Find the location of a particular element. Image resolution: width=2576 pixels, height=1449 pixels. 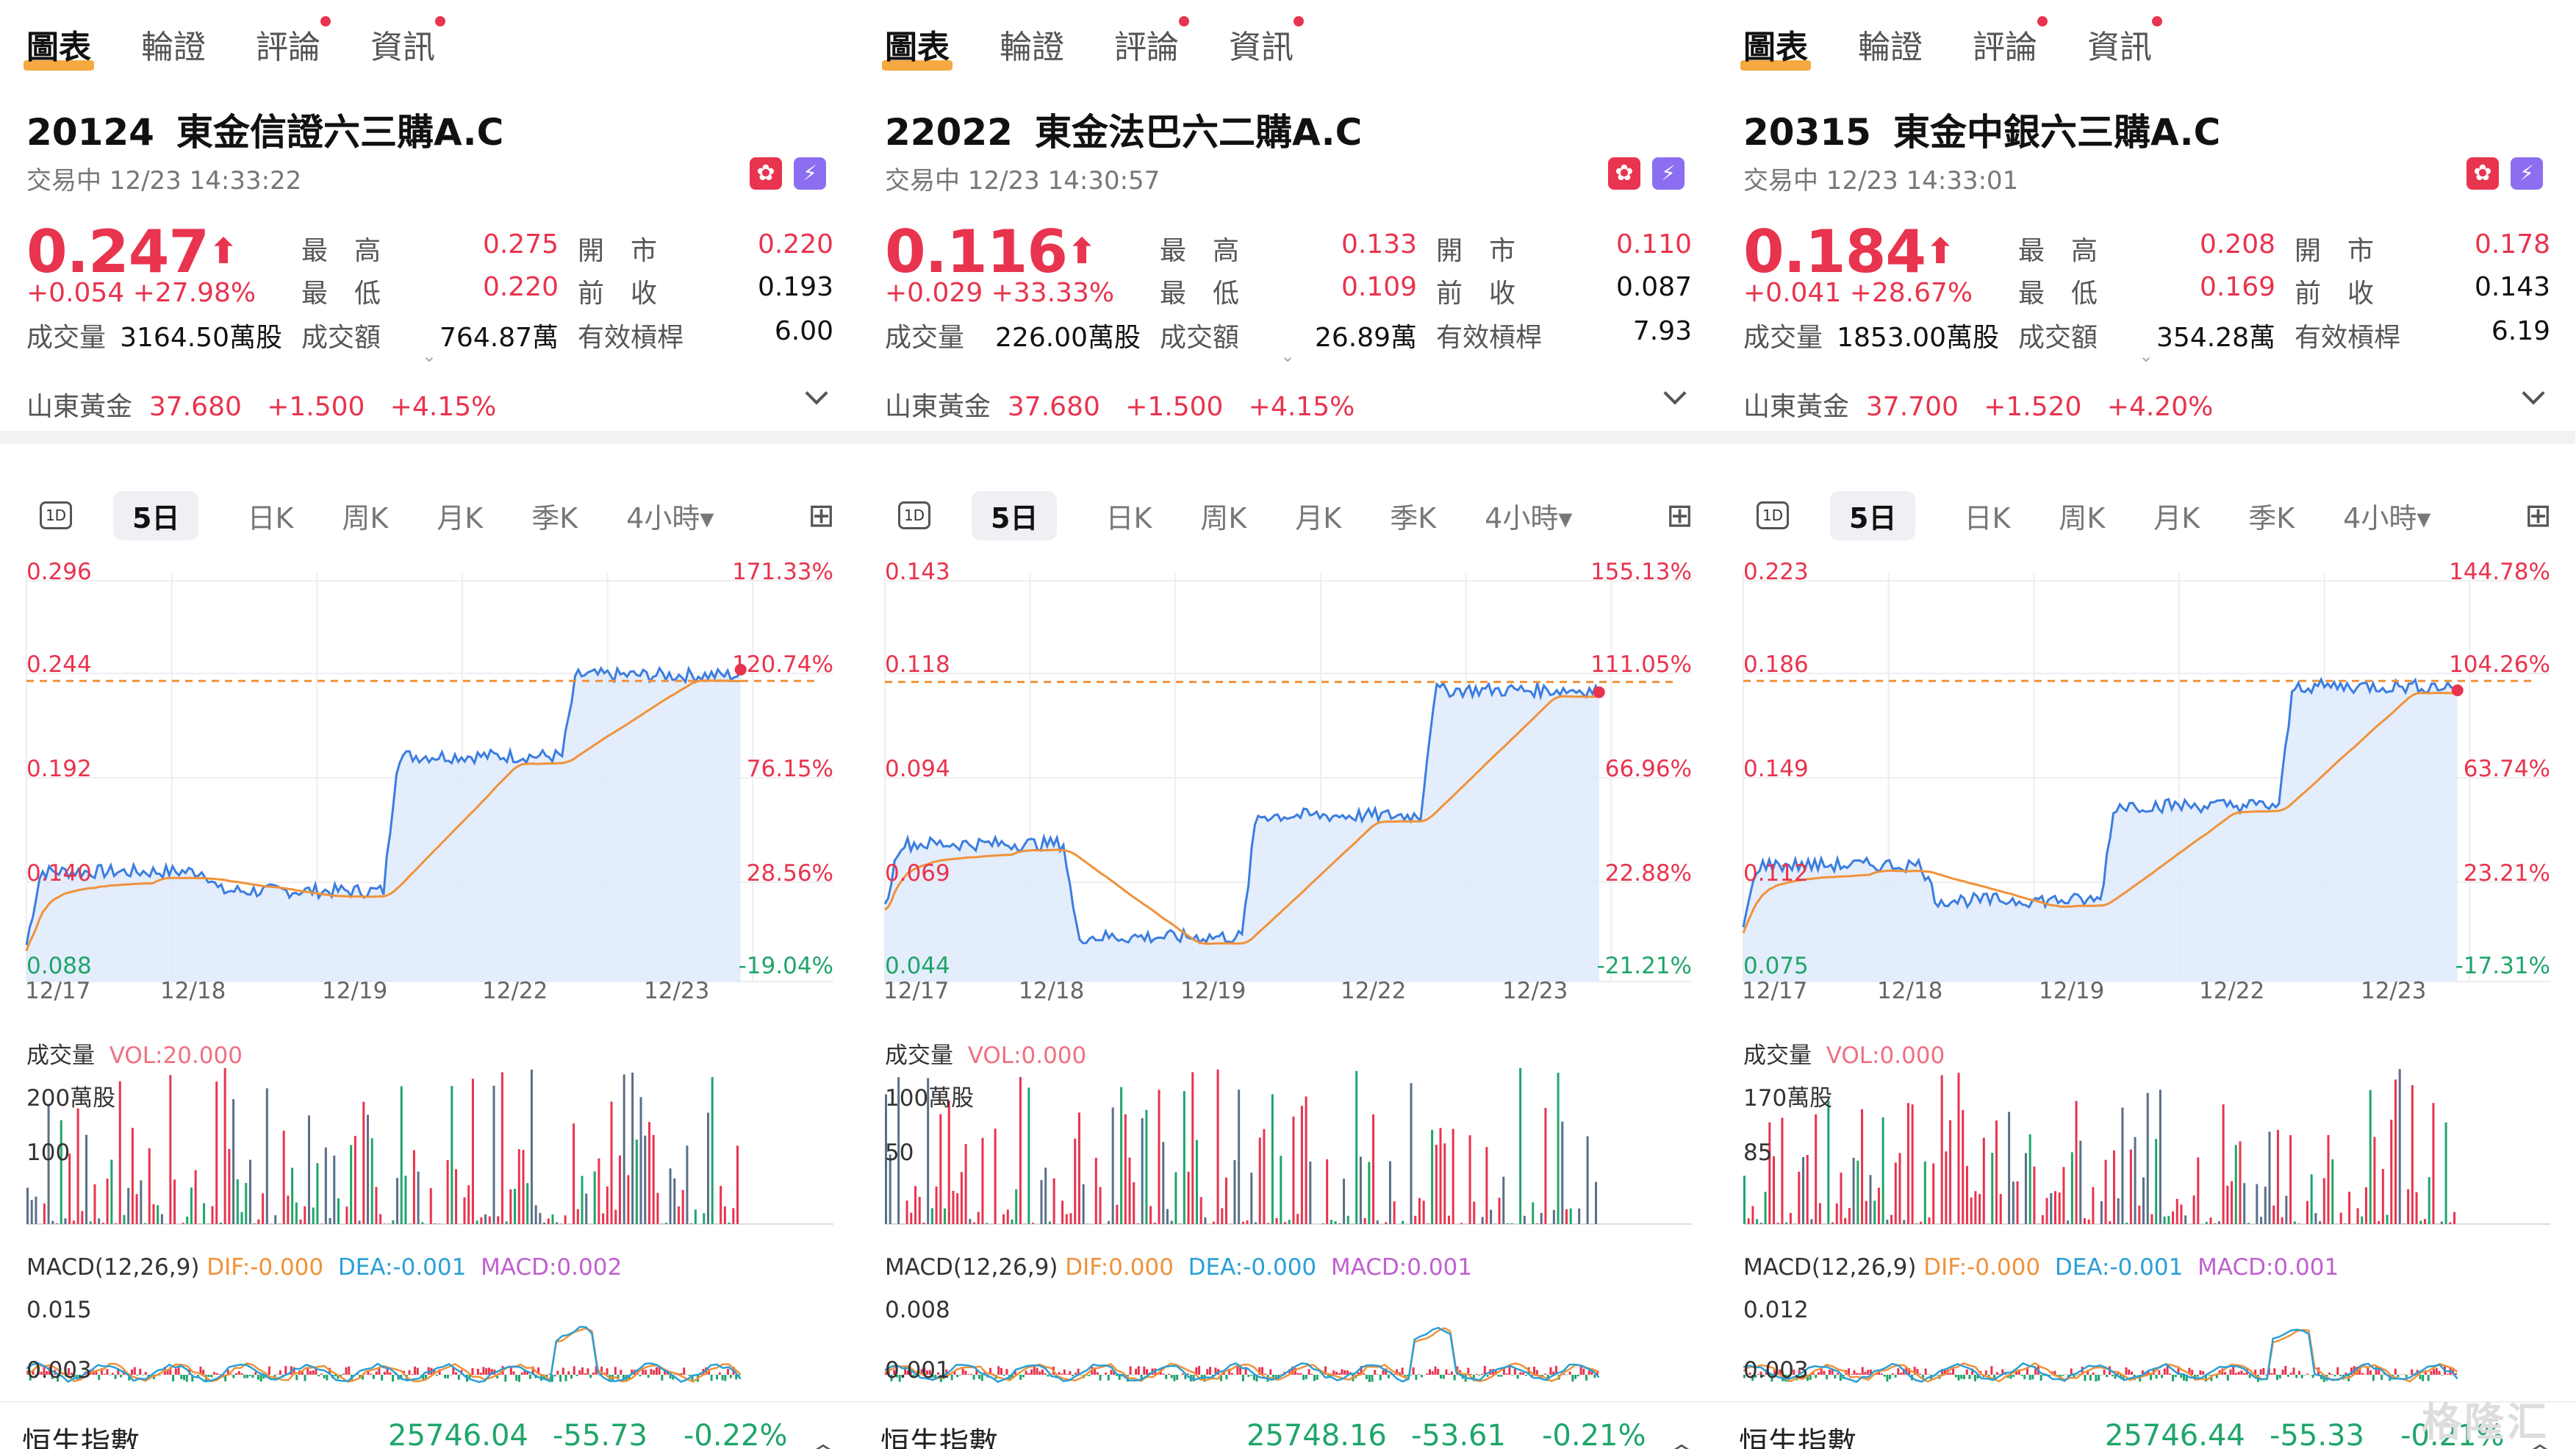

y-right-tick: 23.21% is located at coordinates (2506, 874).